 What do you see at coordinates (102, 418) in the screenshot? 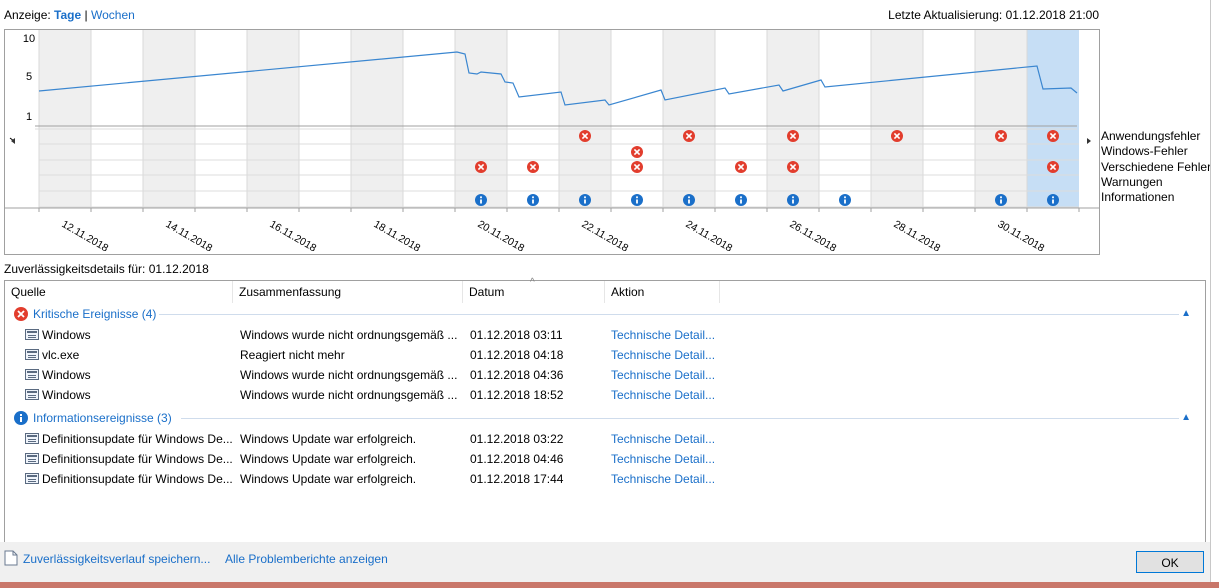
I see `group-information-title: Informationsereignisse (3)` at bounding box center [102, 418].